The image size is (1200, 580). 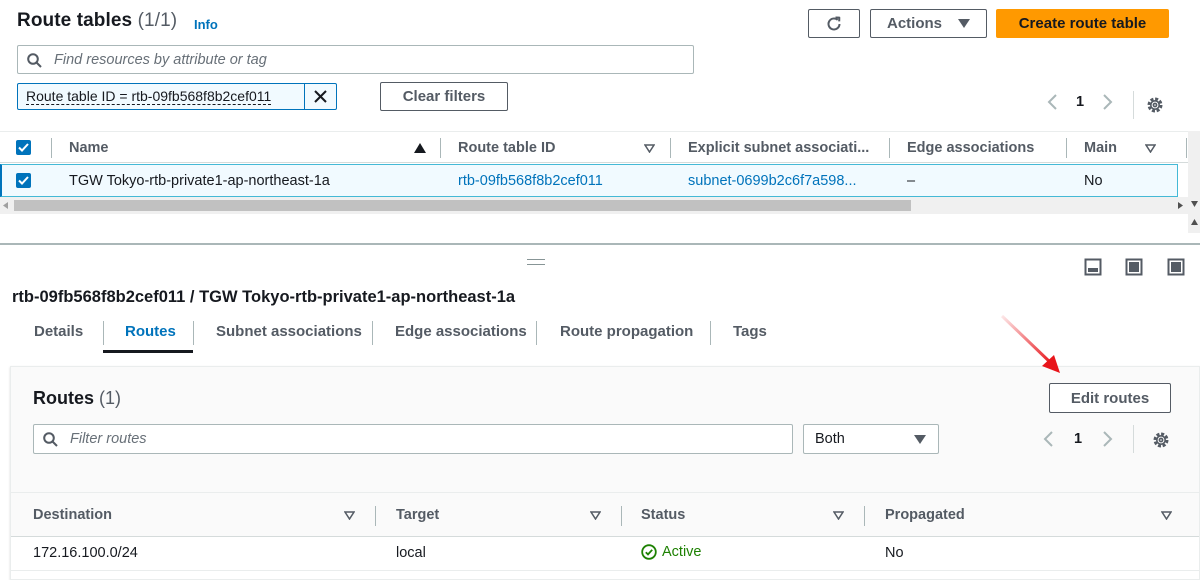 I want to click on row-main: No, so click(x=1093, y=181).